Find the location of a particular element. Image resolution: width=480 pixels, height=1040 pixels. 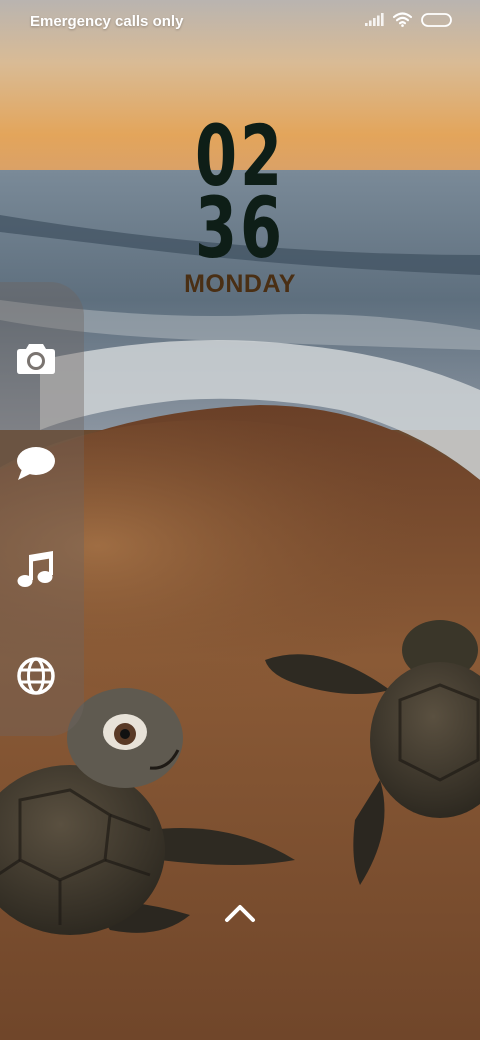

music-shortcut is located at coordinates (36, 572).